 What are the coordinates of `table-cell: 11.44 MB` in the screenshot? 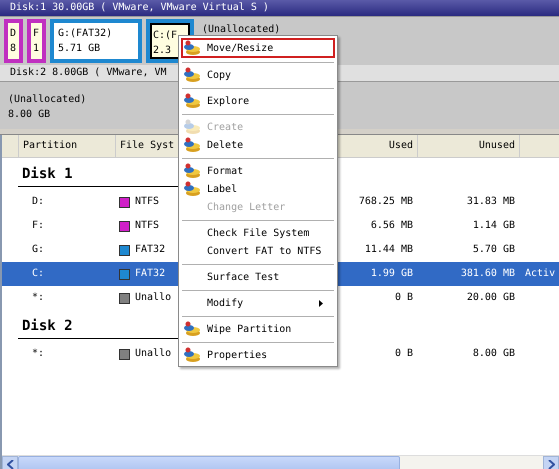 It's located at (388, 249).